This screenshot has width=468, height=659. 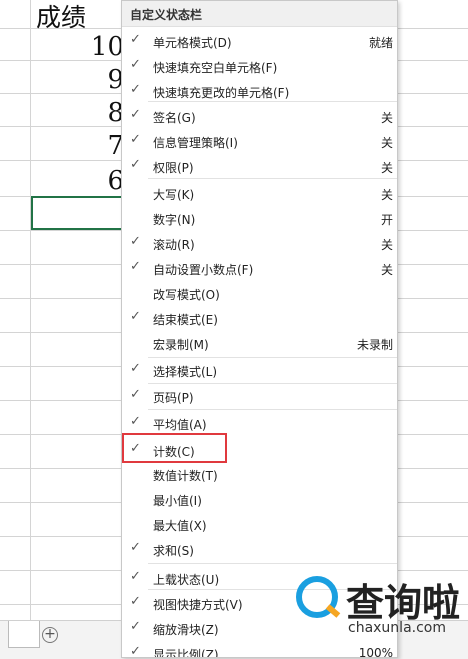 I want to click on sheet-tab, so click(x=24, y=634).